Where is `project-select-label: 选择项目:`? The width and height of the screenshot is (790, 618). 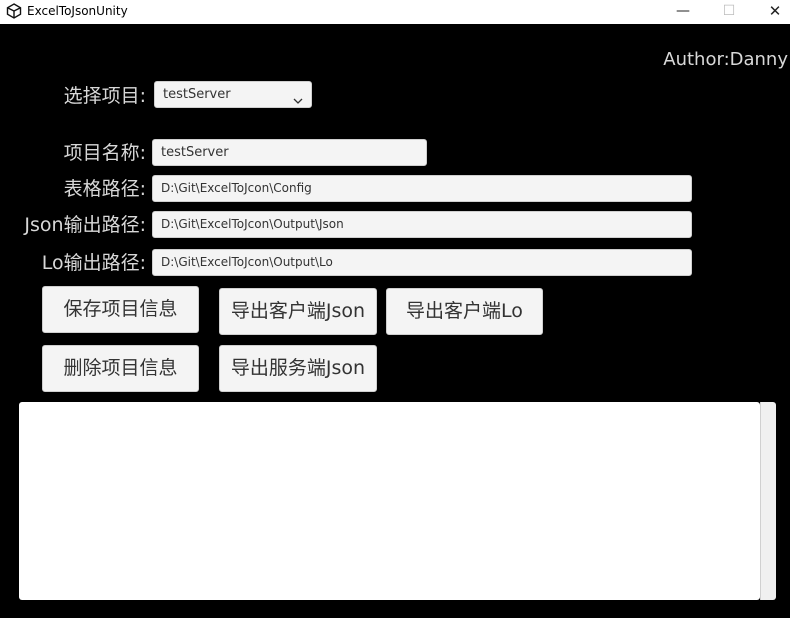
project-select-label: 选择项目: is located at coordinates (104, 96).